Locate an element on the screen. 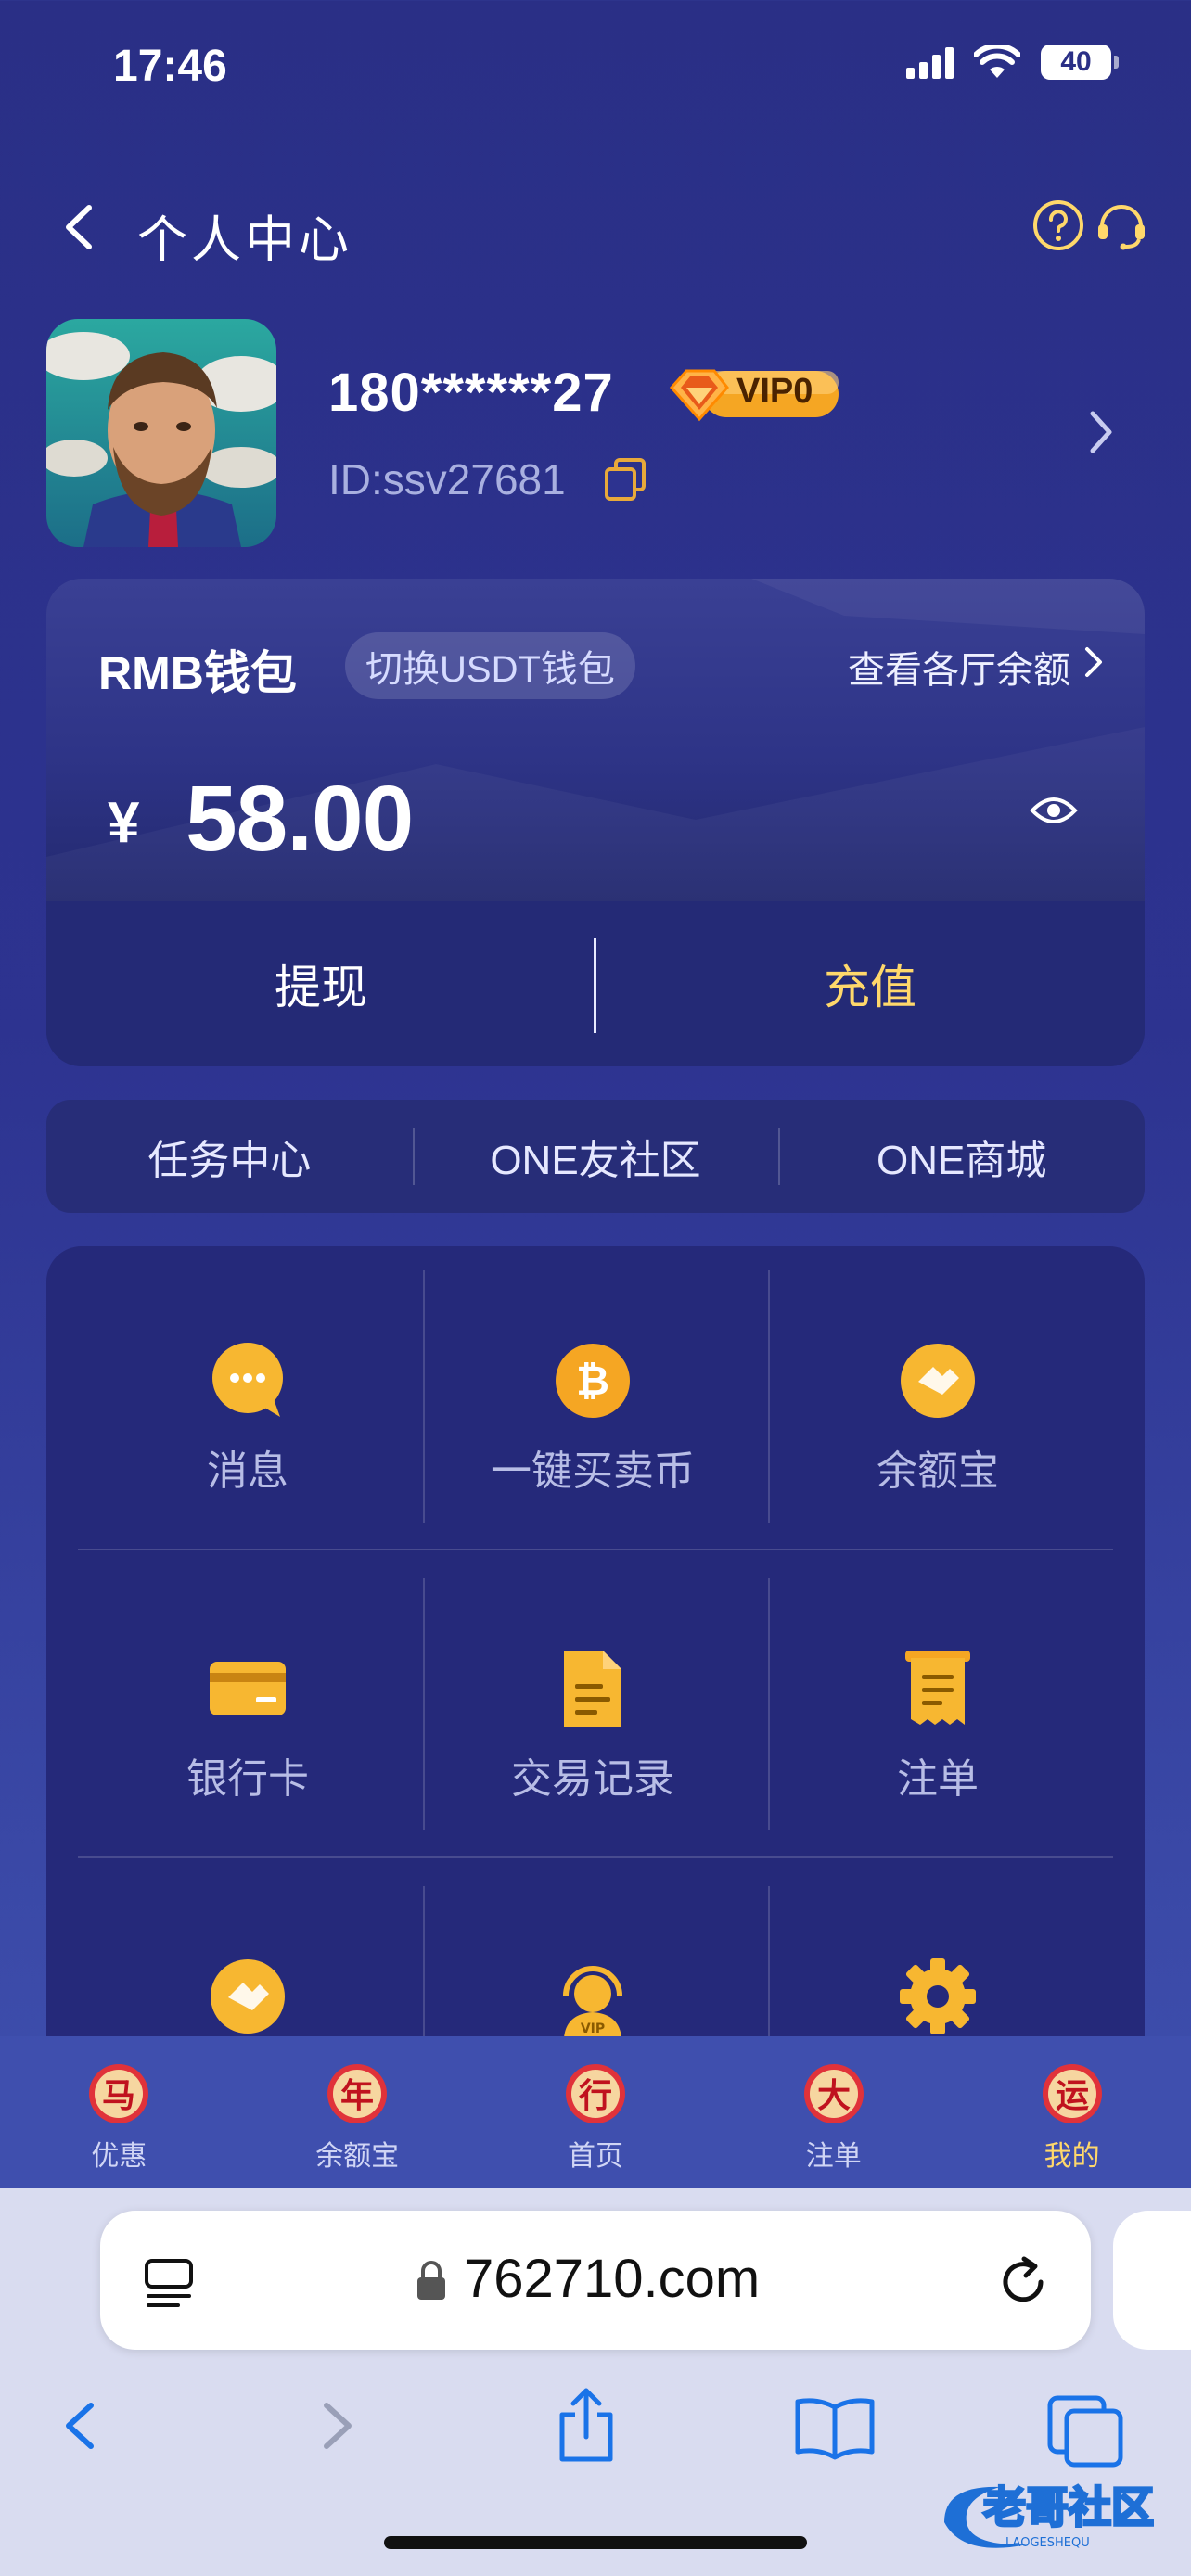 This screenshot has width=1191, height=2576. bottom-tab-bar: 马 优惠 年 余额宝 行 首页 大 注单 运 我的 is located at coordinates (595, 2112).